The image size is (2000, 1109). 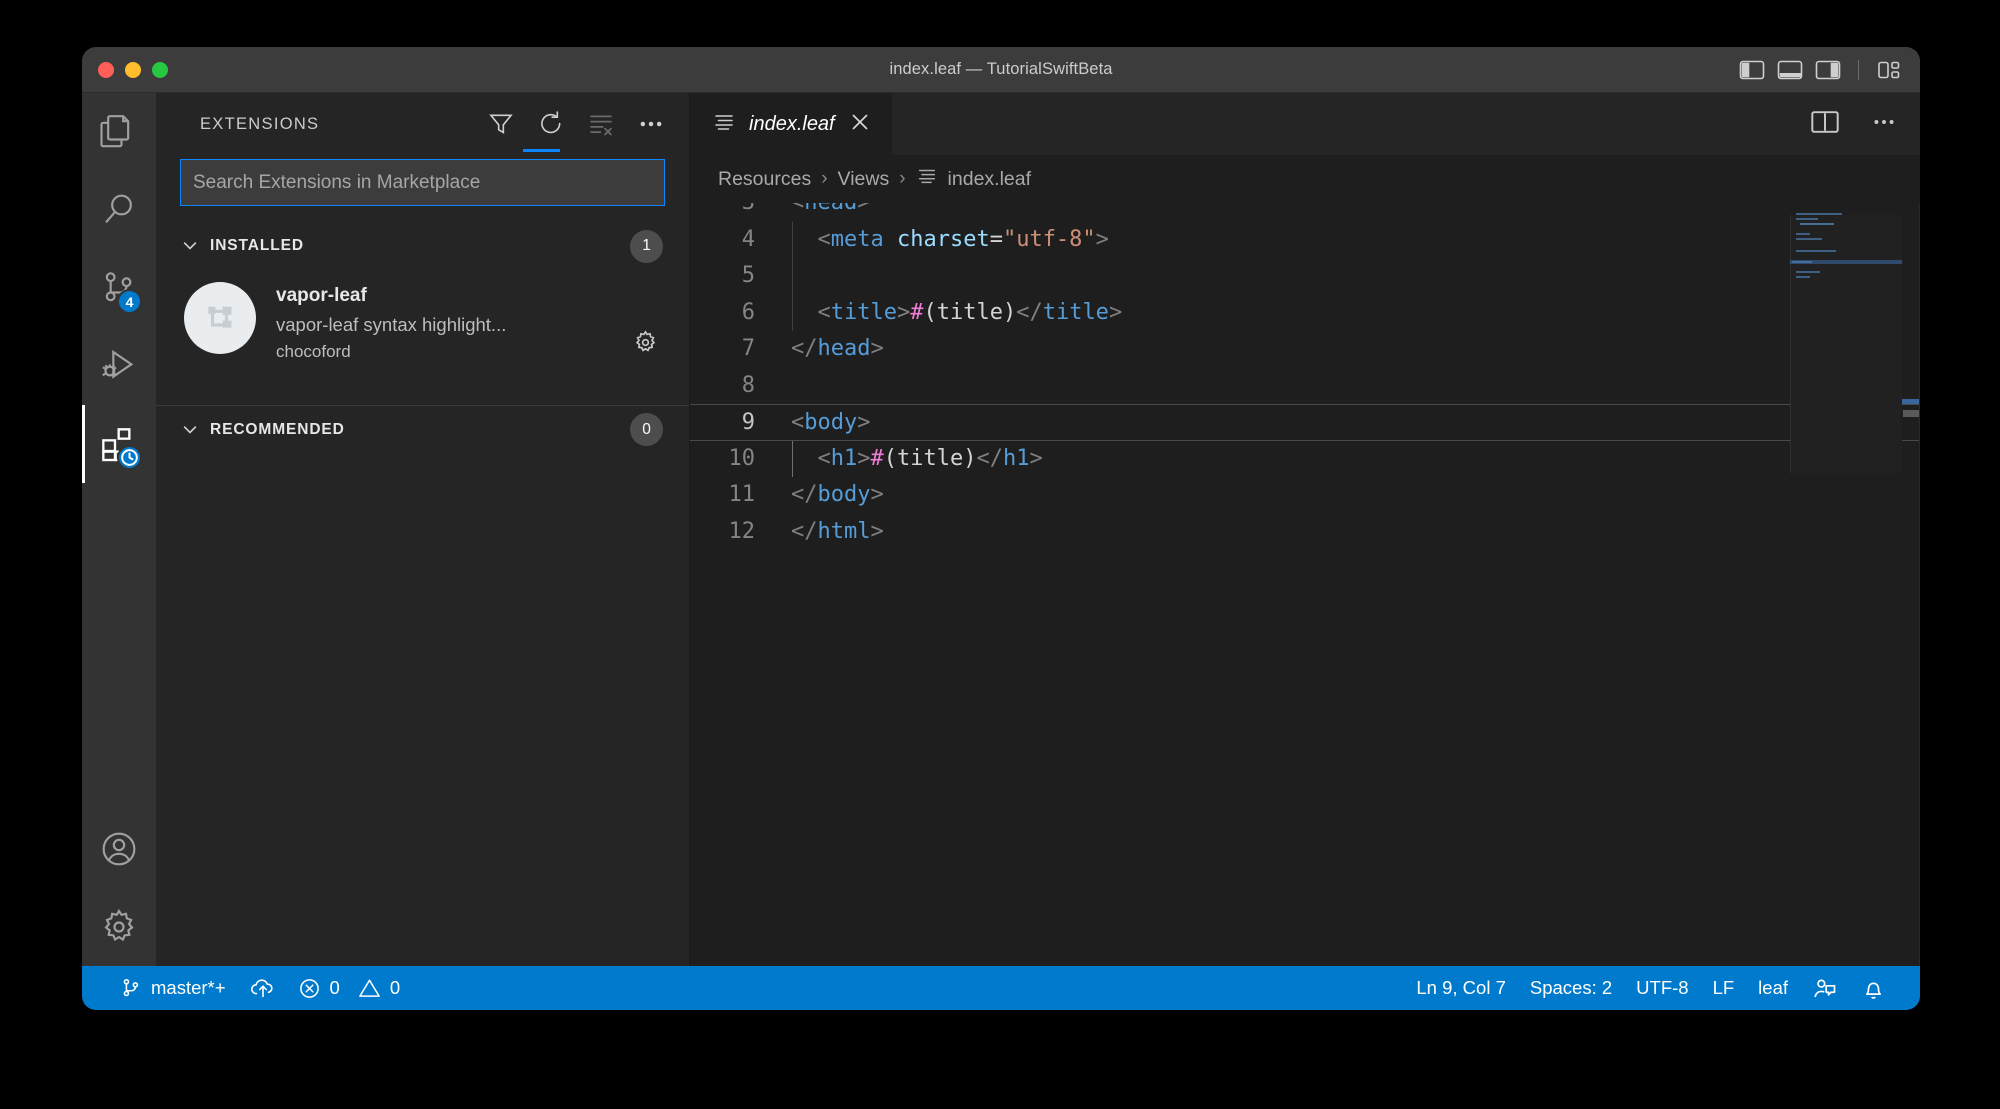 What do you see at coordinates (1889, 70) in the screenshot?
I see `customize-layout-icon` at bounding box center [1889, 70].